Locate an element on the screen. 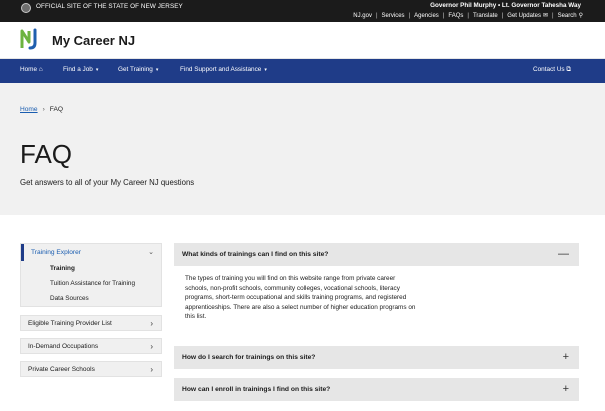 Image resolution: width=605 pixels, height=411 pixels. sidebar-item-label: Eligible Training Provider List is located at coordinates (70, 323).